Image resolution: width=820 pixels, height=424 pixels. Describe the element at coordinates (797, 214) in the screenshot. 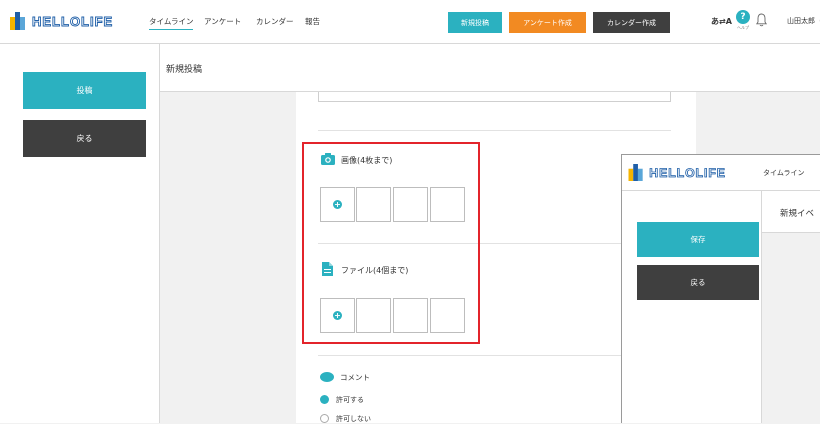

I see `overlay-page-title: 新規イベ` at that location.